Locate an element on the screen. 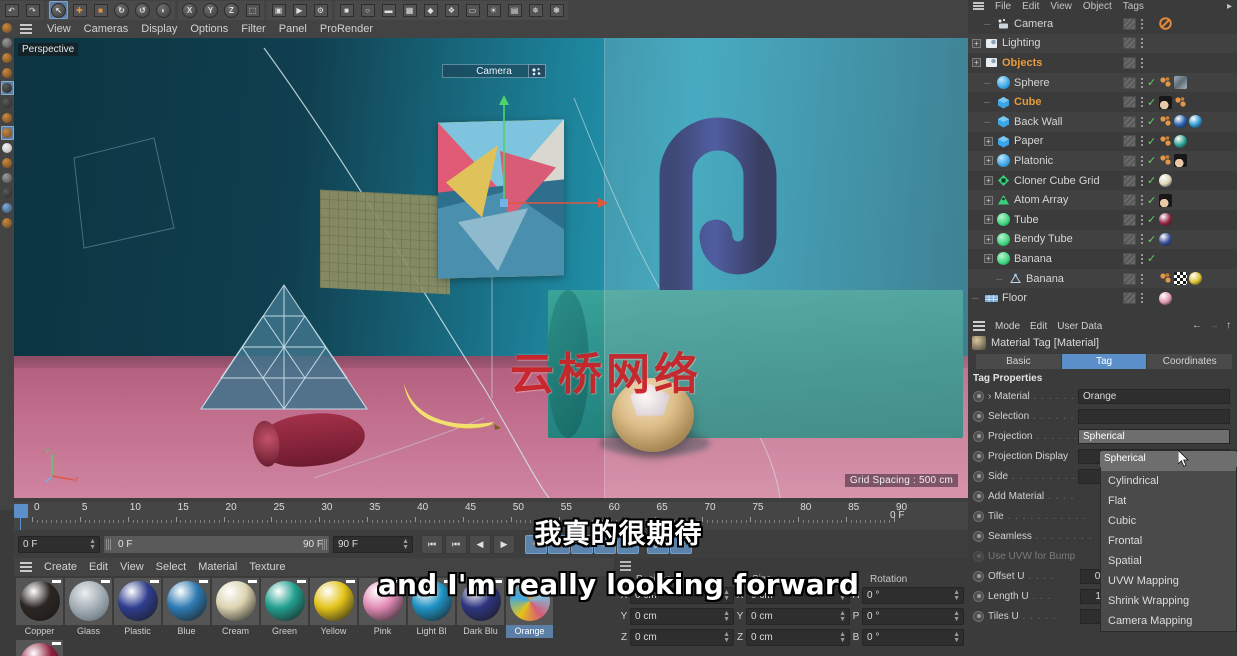 The width and height of the screenshot is (1237, 656). camera-tool-icon is located at coordinates (7, 178).